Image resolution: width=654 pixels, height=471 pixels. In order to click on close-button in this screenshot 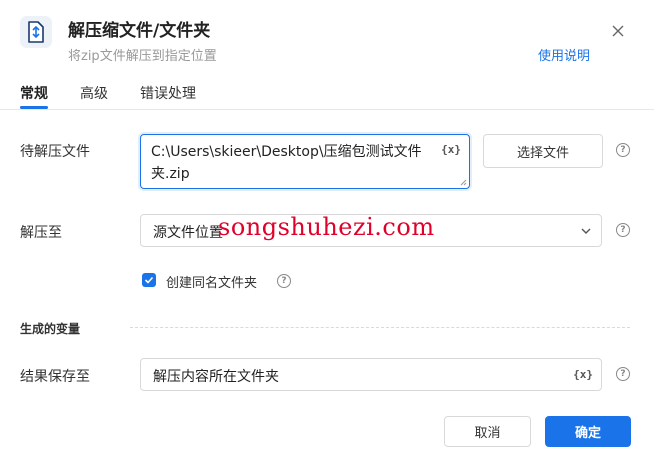, I will do `click(618, 31)`.